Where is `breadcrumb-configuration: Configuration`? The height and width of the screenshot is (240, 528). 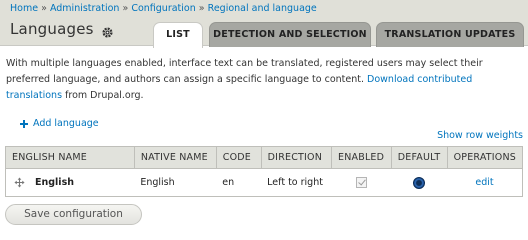 breadcrumb-configuration: Configuration is located at coordinates (163, 8).